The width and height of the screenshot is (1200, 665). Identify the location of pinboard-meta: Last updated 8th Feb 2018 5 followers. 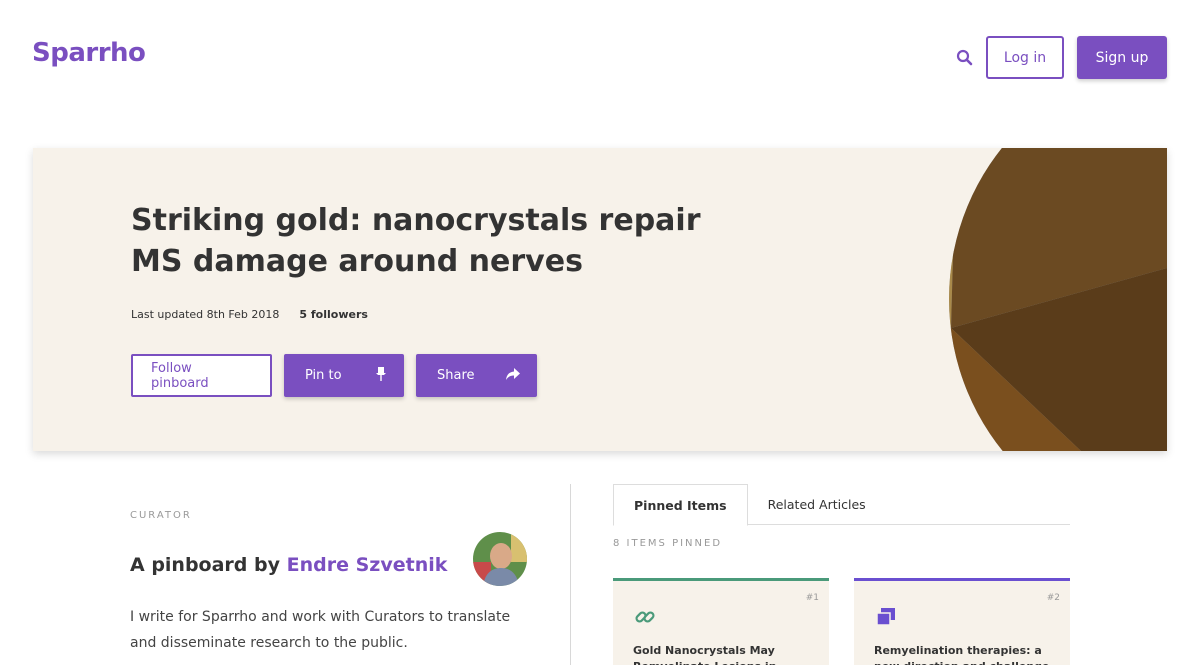
(249, 314).